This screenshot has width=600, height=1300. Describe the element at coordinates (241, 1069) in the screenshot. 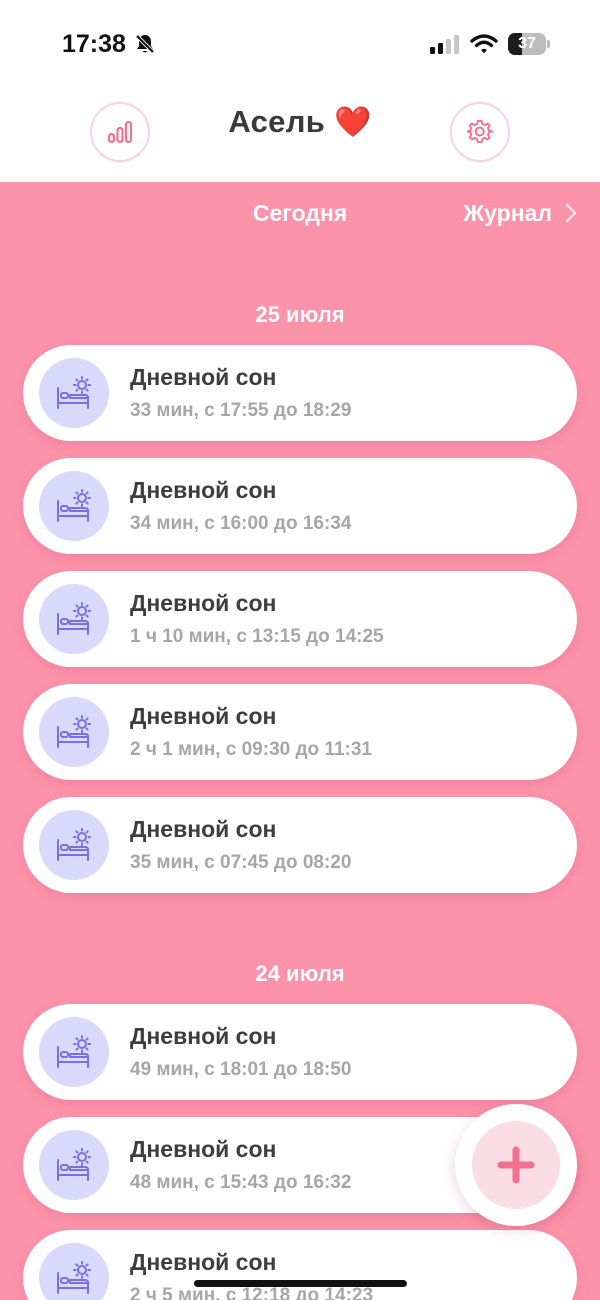

I see `entry-details: 49 мин, с 18:01 до 18:50` at that location.